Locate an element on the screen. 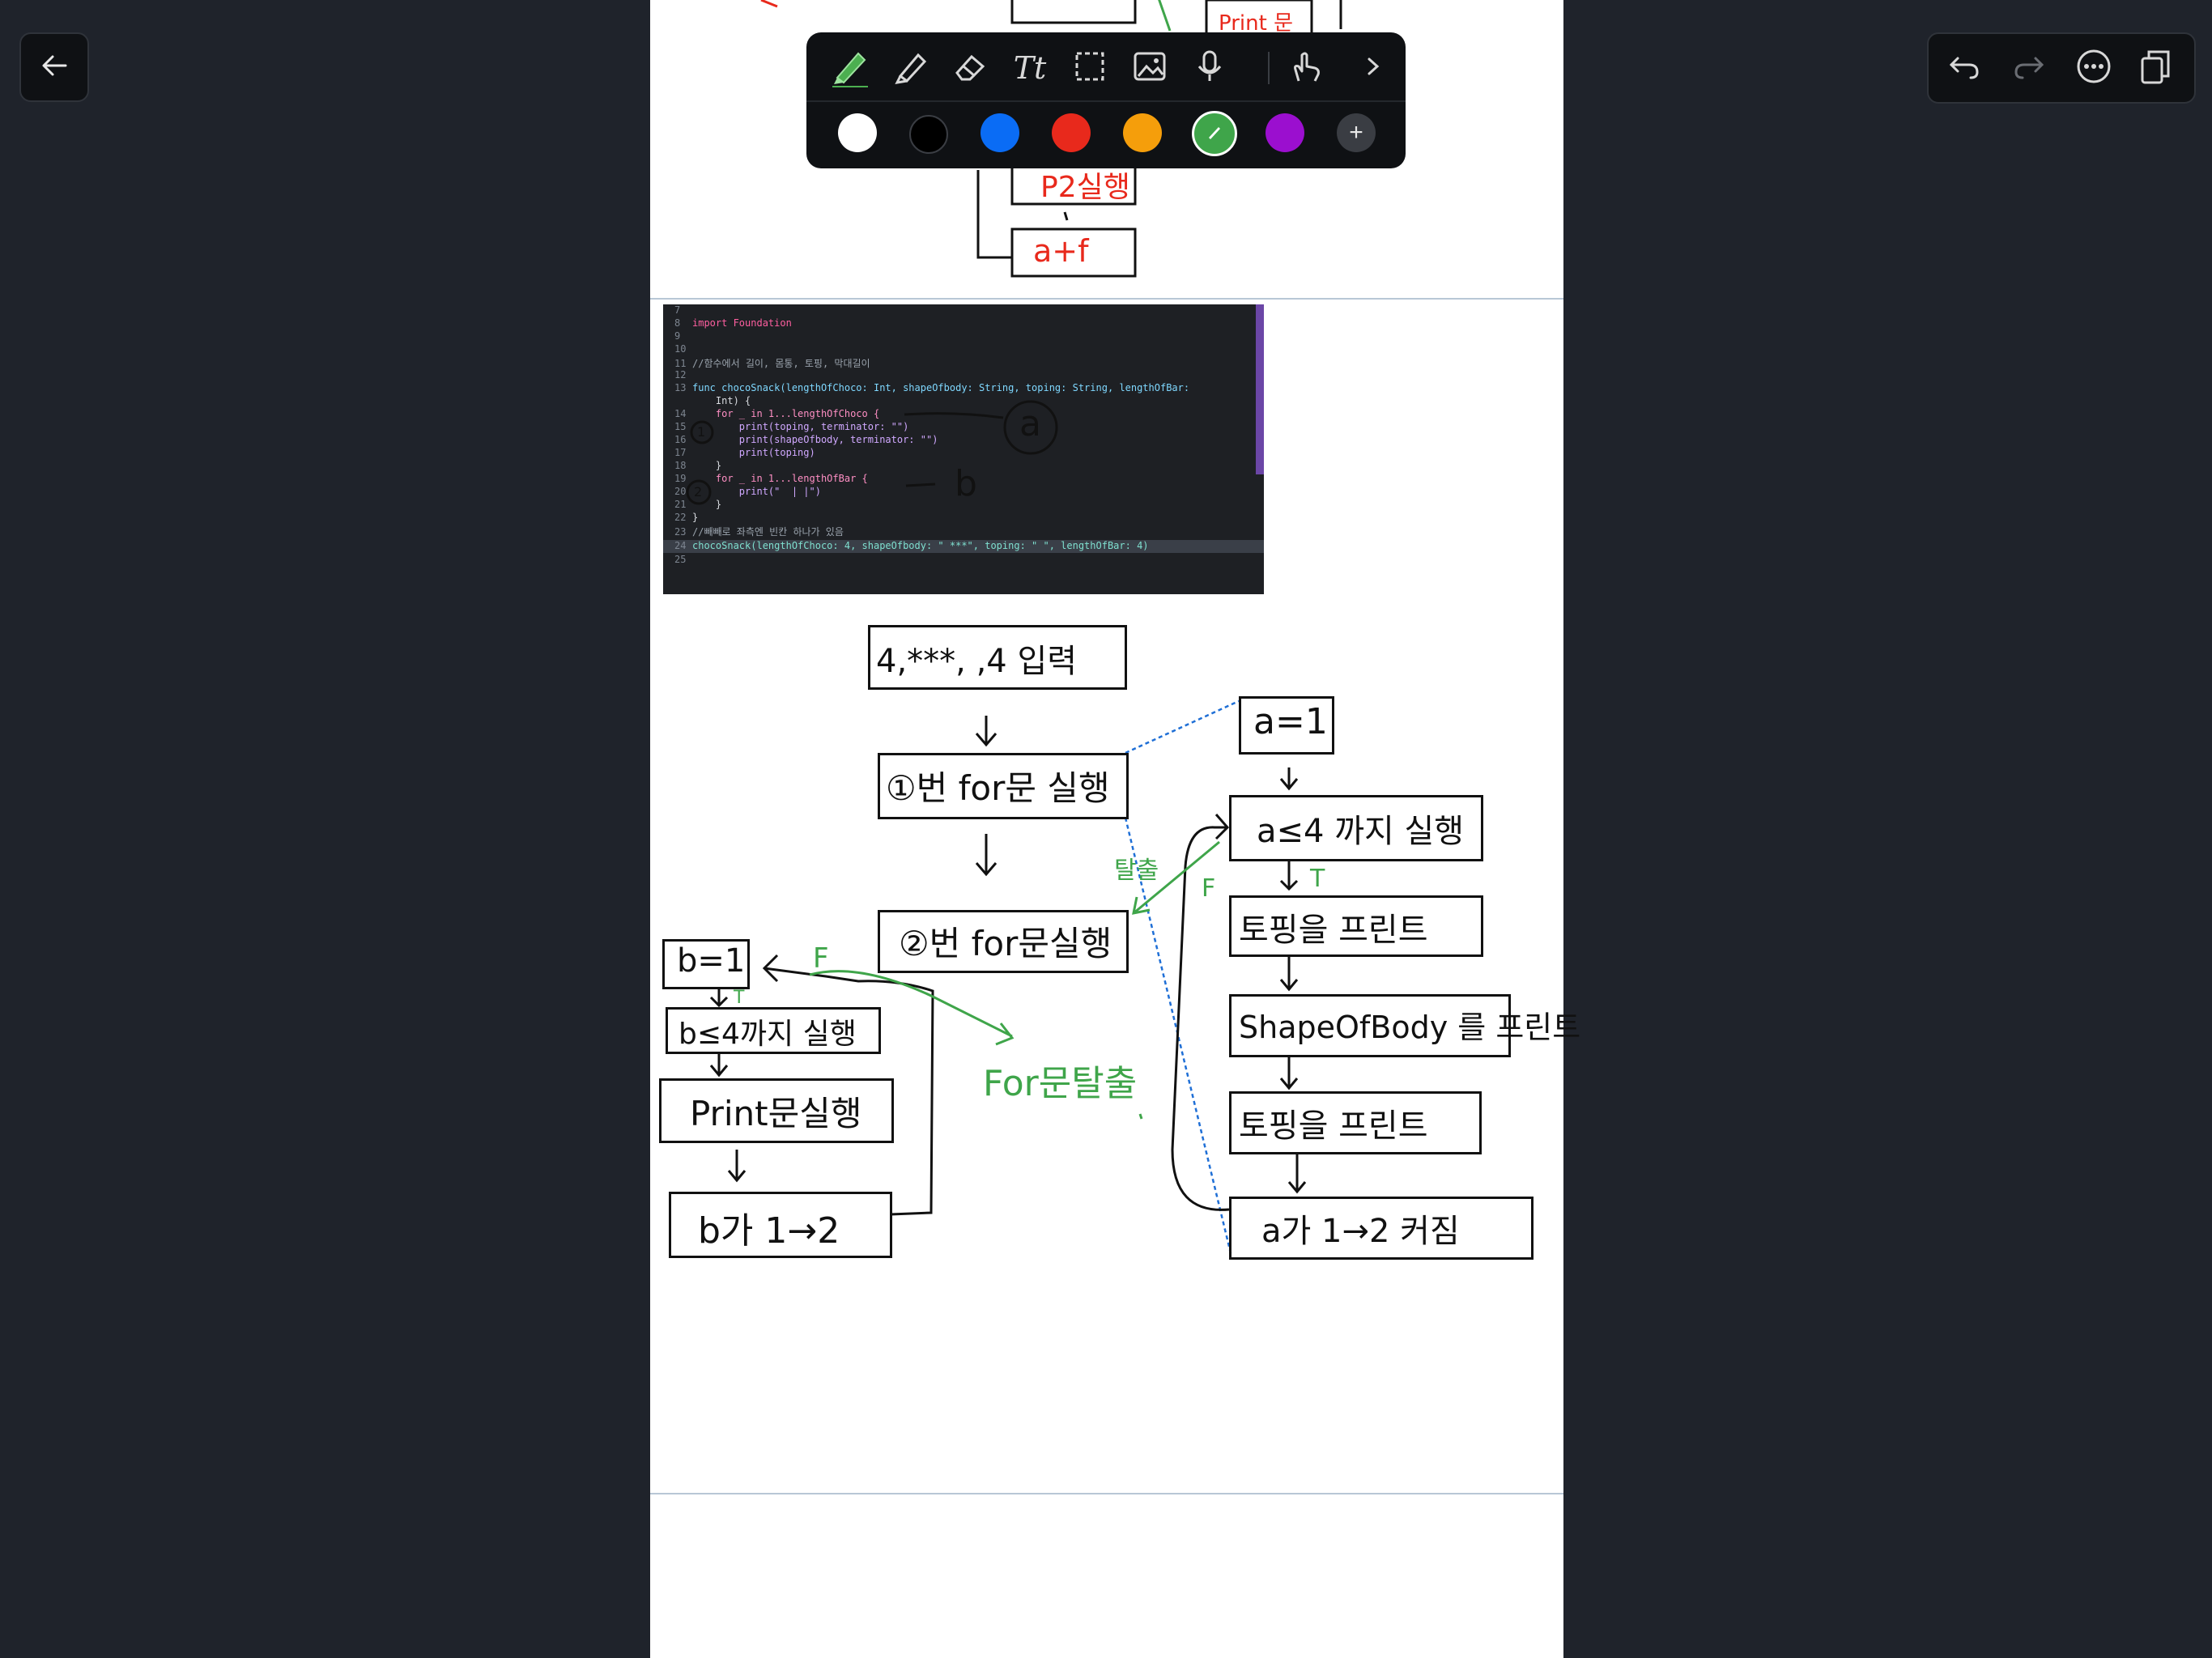 This screenshot has height=1658, width=2212. toolbar-row-separator is located at coordinates (1106, 101).